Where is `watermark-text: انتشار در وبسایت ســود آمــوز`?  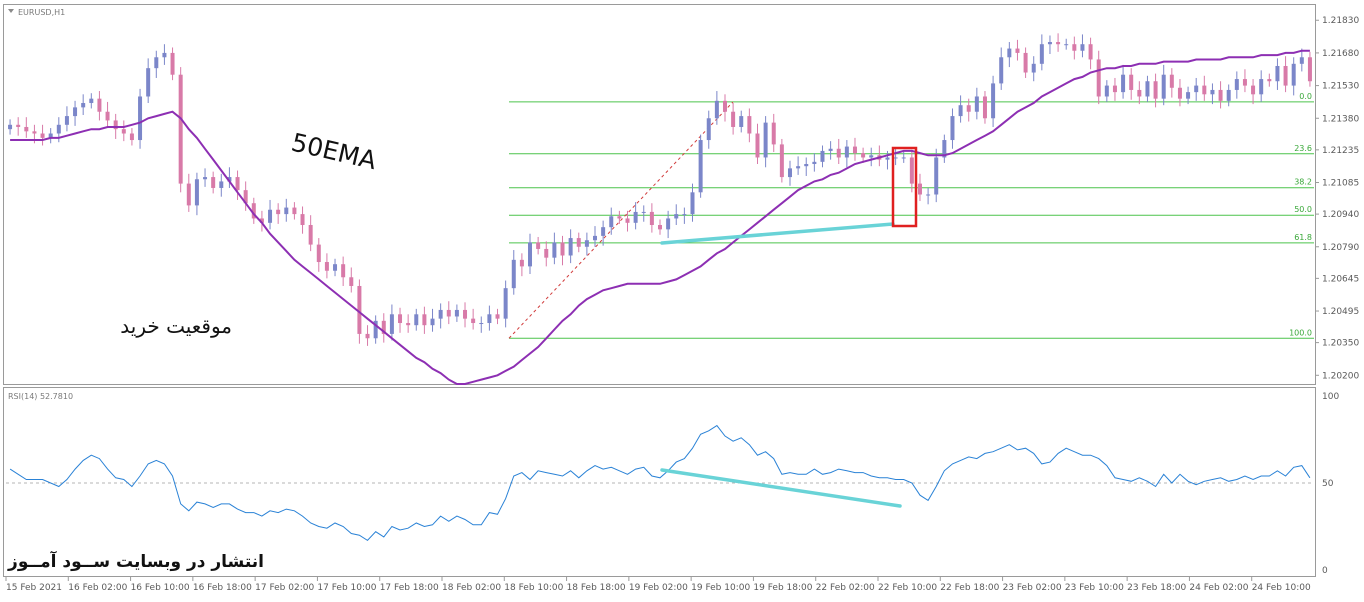
watermark-text: انتشار در وبسایت ســود آمــوز is located at coordinates (135, 561).